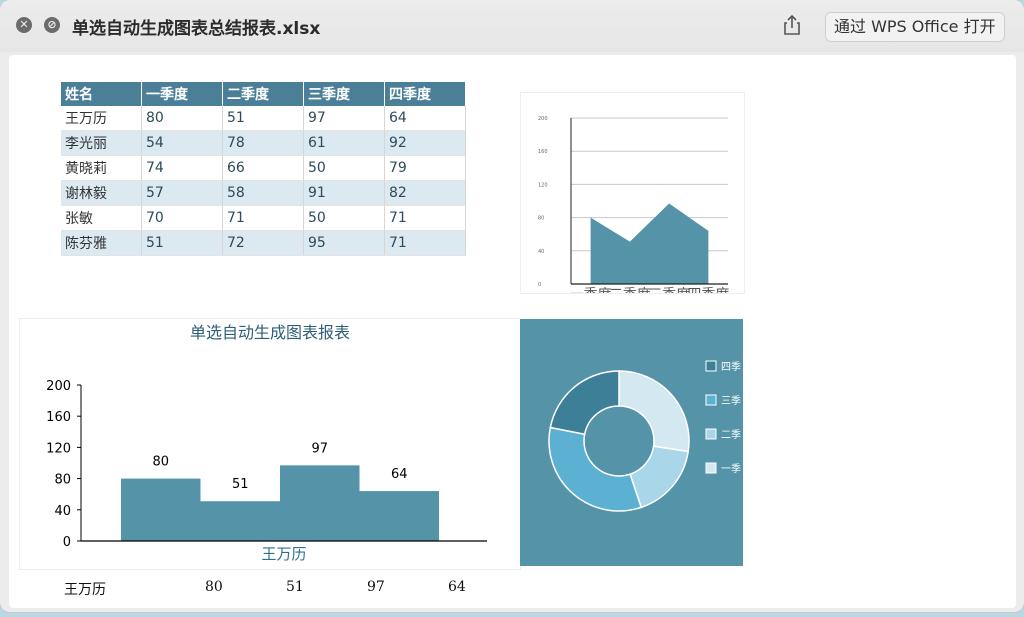 This screenshot has height=617, width=1024. I want to click on x-tick-label: 一季度, so click(591, 290).